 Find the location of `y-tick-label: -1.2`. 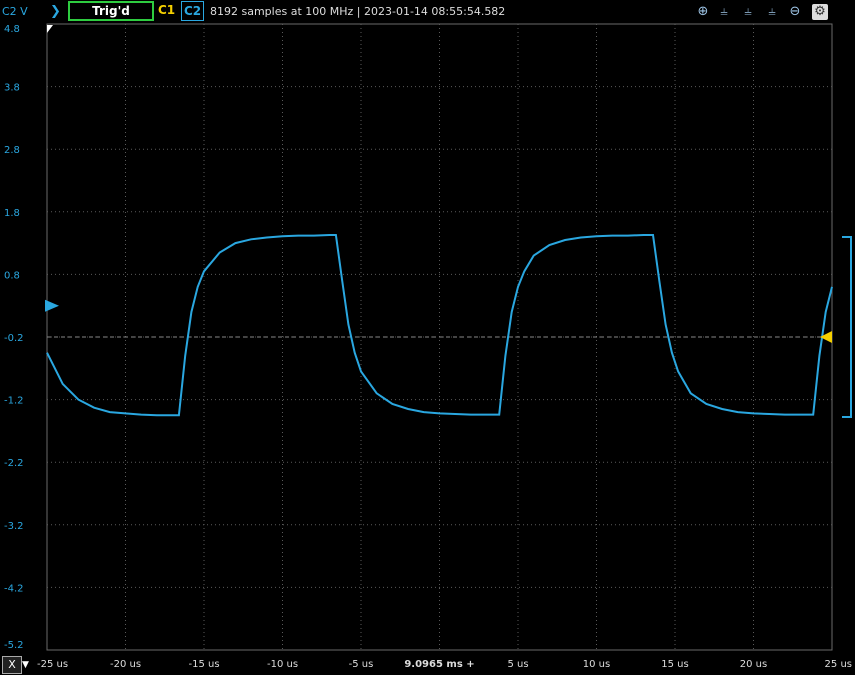

y-tick-label: -1.2 is located at coordinates (14, 401).